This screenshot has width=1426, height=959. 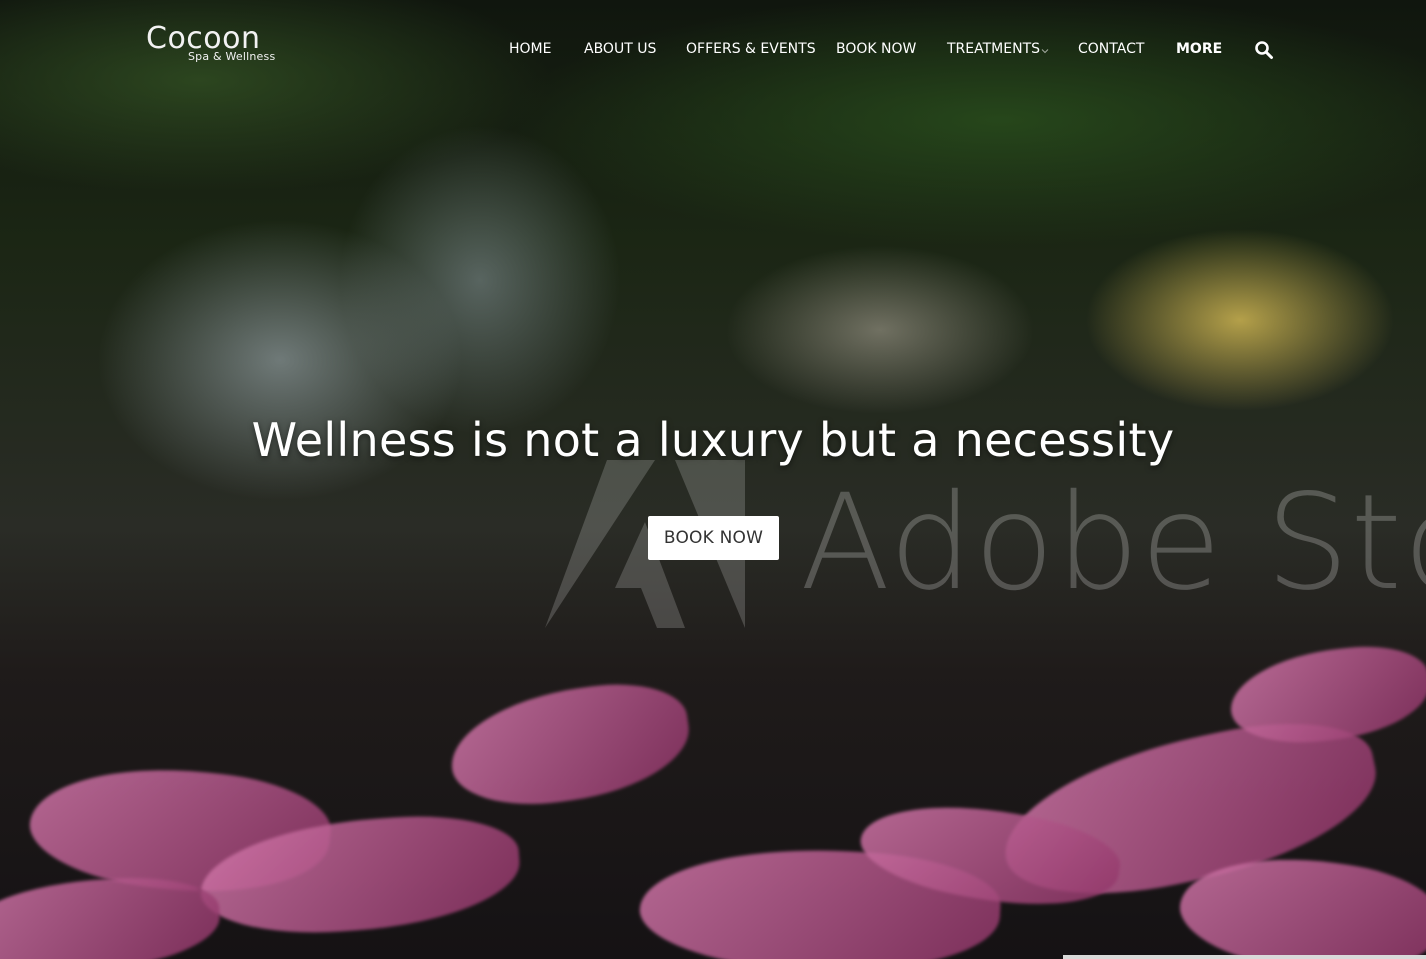 What do you see at coordinates (620, 49) in the screenshot?
I see `nav-item-about-us: ABOUT US` at bounding box center [620, 49].